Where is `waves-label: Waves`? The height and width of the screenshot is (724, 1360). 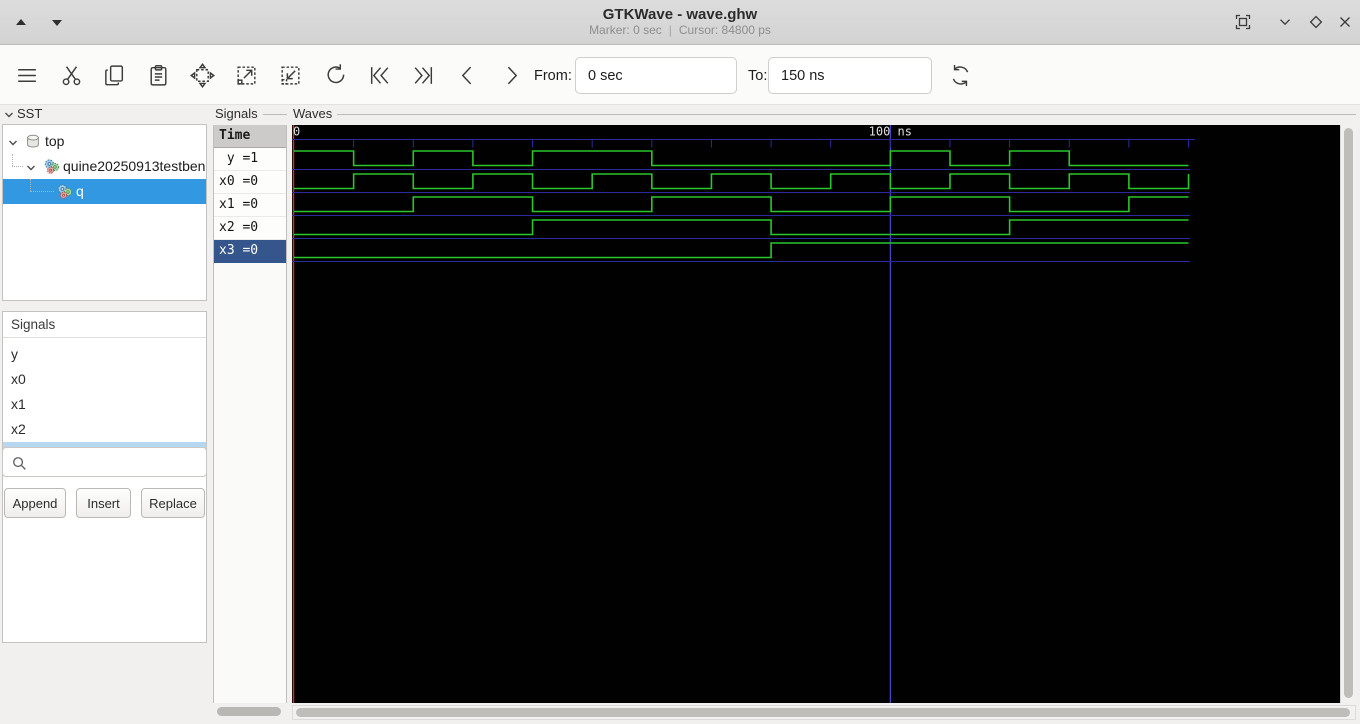
waves-label: Waves is located at coordinates (313, 113).